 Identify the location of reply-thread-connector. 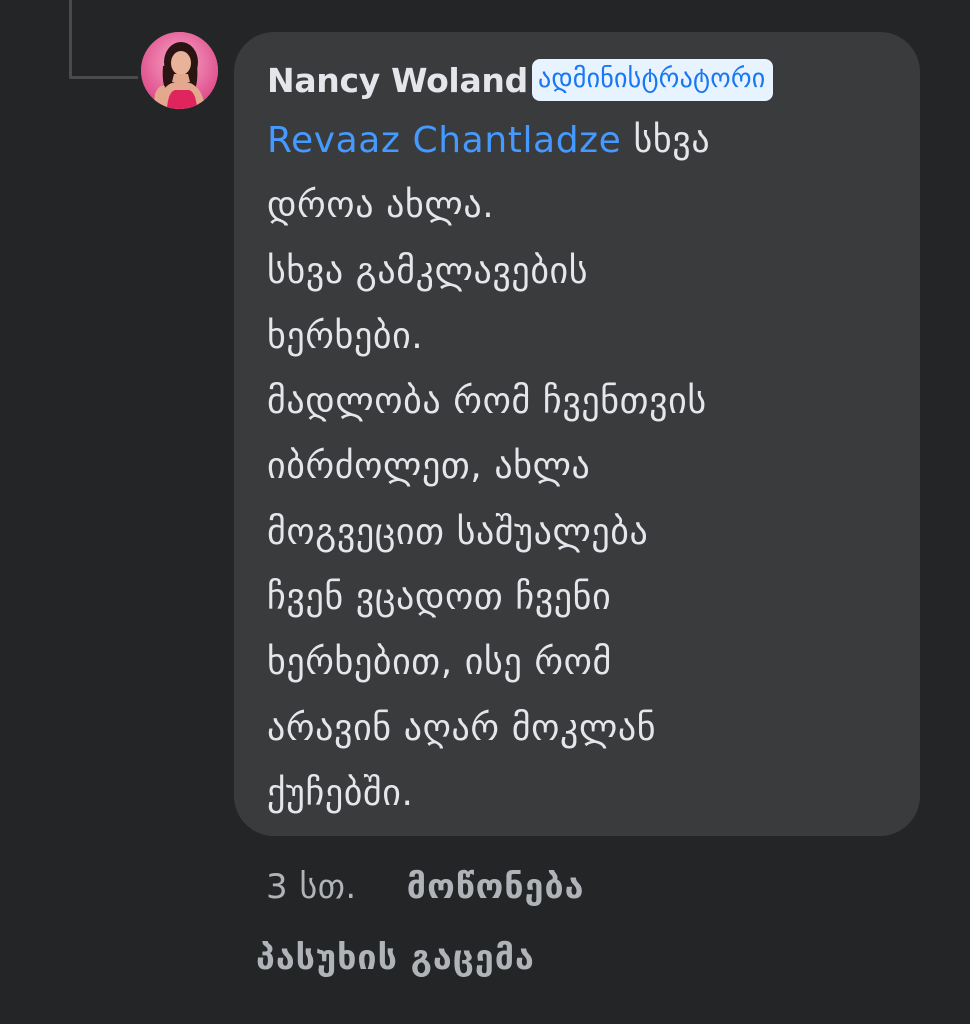
(103, 39).